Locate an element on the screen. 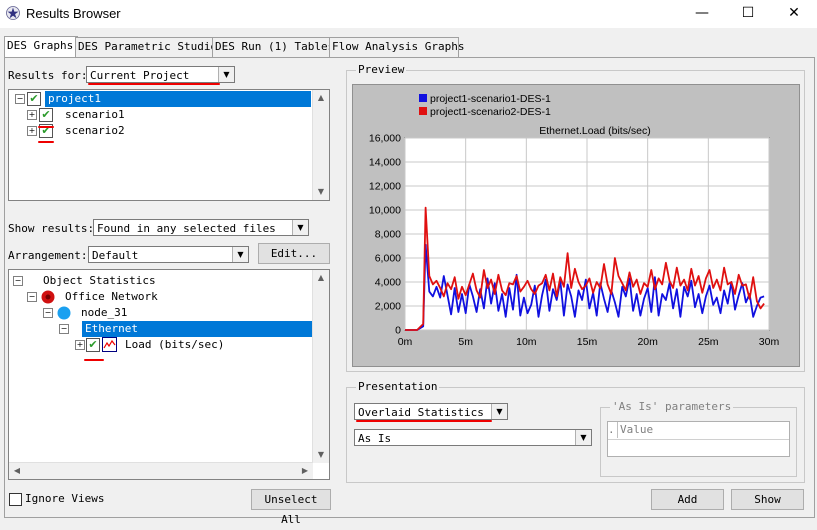 This screenshot has width=817, height=530. tree-item-label: node_31 is located at coordinates (104, 312).